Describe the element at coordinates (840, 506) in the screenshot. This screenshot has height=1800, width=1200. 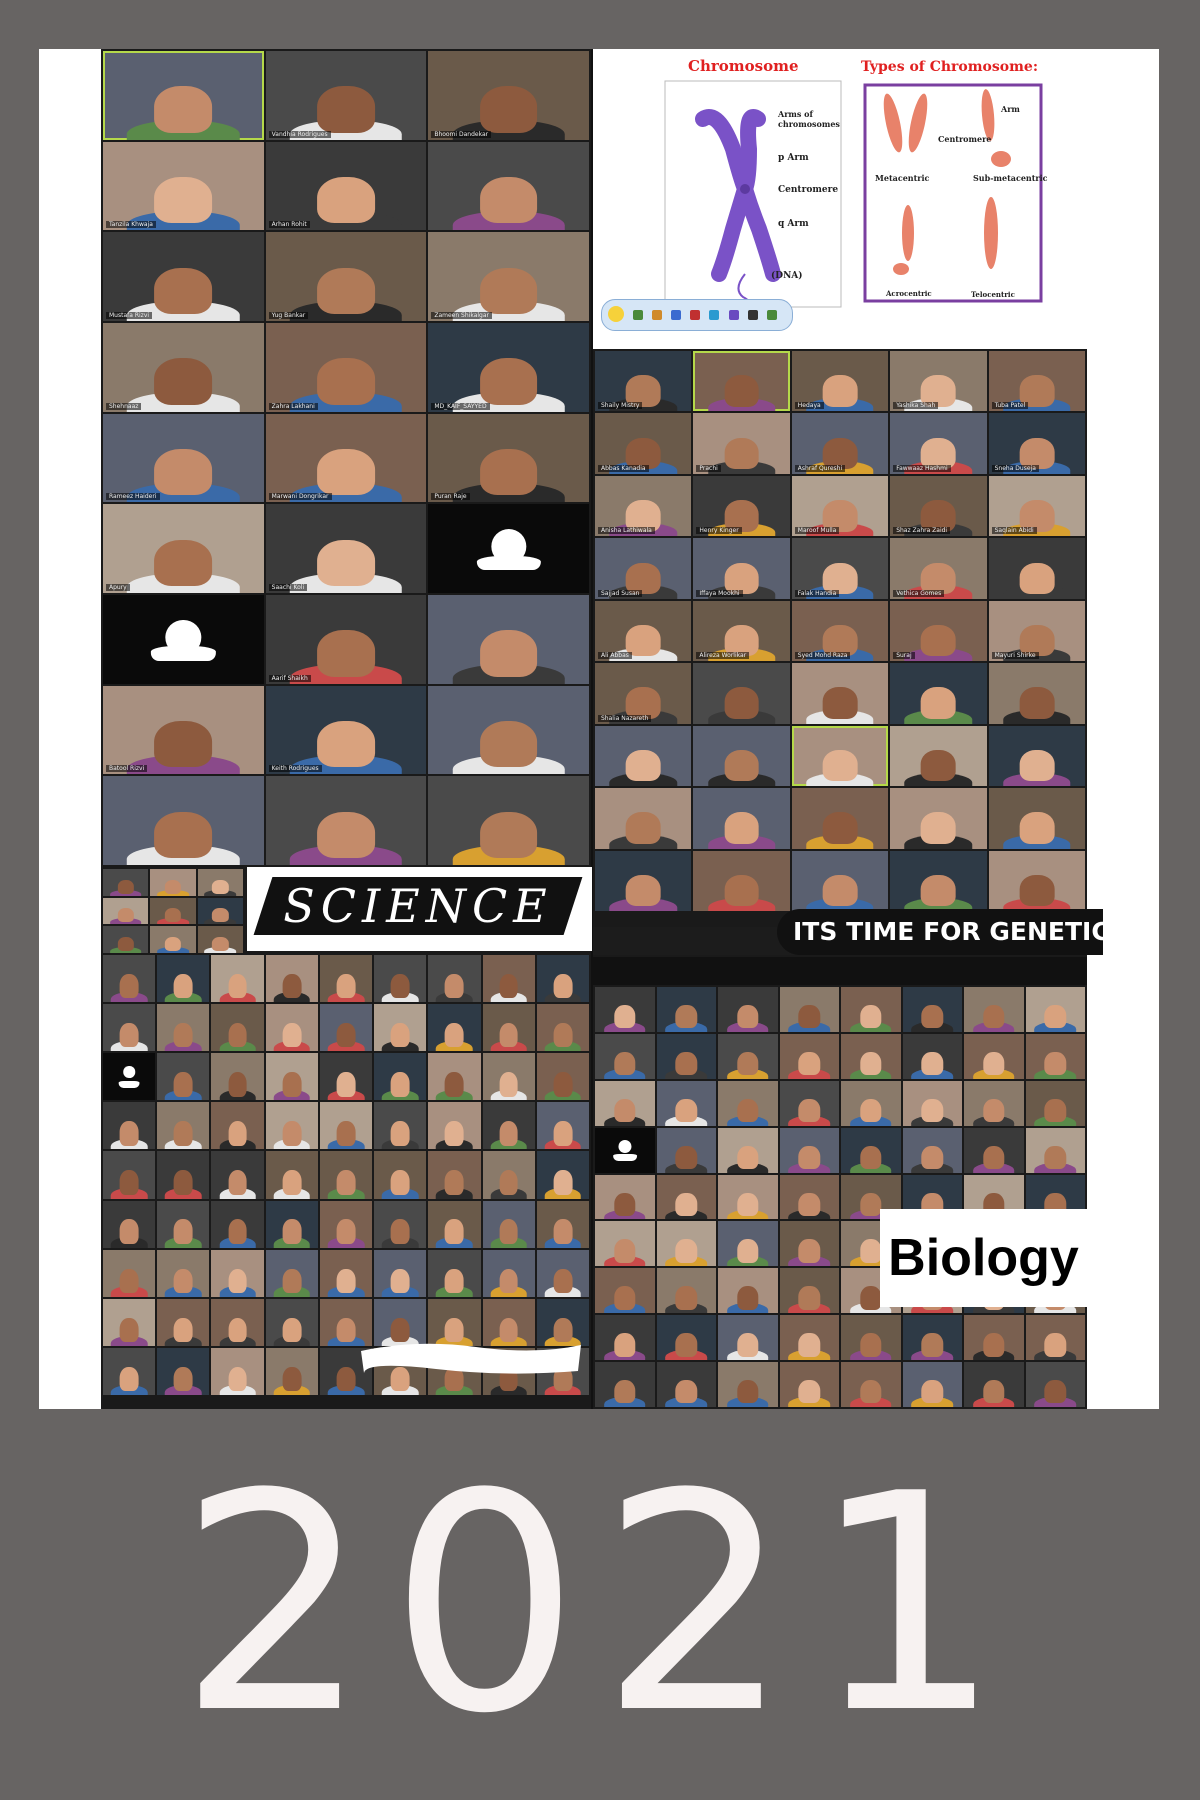
I see `participant-tile: Maroof Mulla` at that location.